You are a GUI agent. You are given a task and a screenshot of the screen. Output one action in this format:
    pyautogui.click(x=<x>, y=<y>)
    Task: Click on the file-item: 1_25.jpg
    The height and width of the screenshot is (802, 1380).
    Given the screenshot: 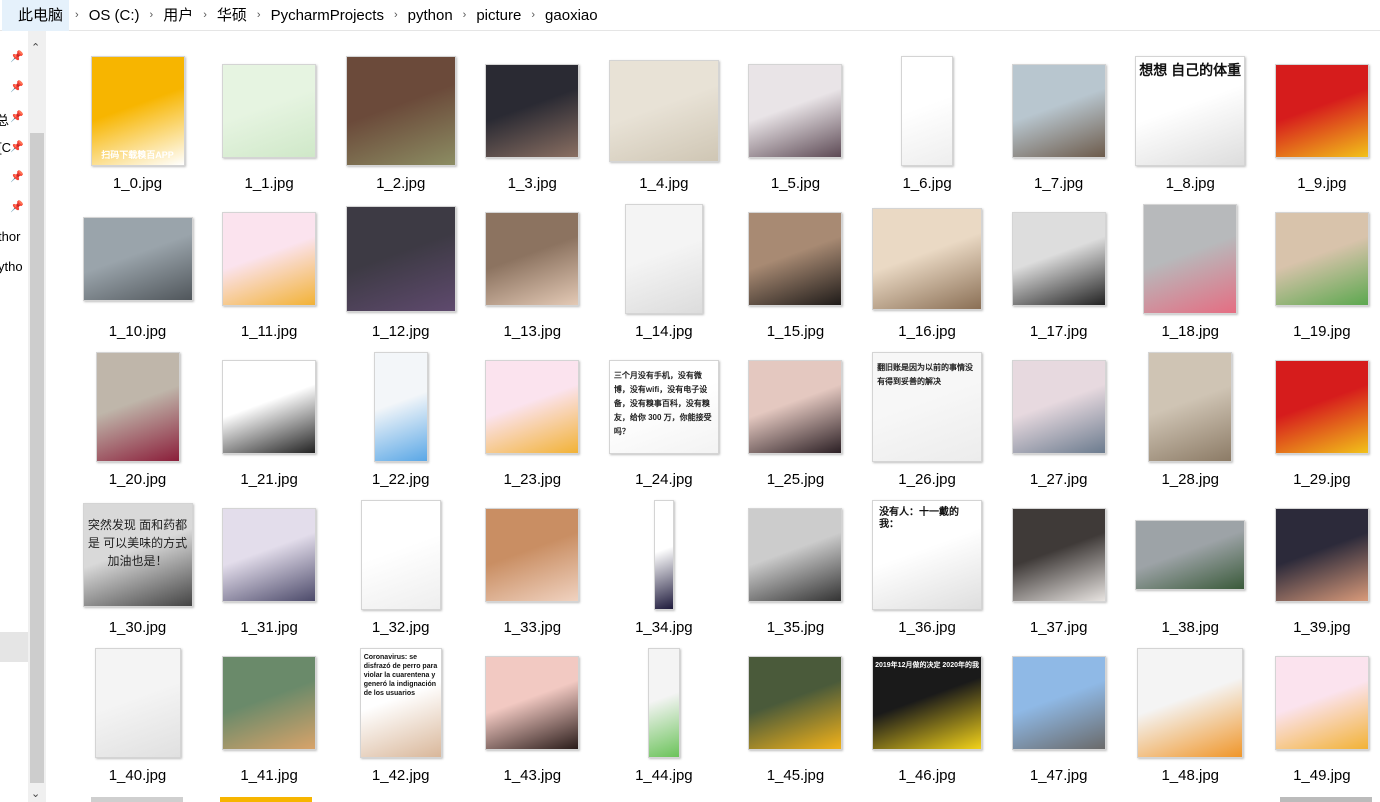 What is the action you would take?
    pyautogui.click(x=795, y=421)
    